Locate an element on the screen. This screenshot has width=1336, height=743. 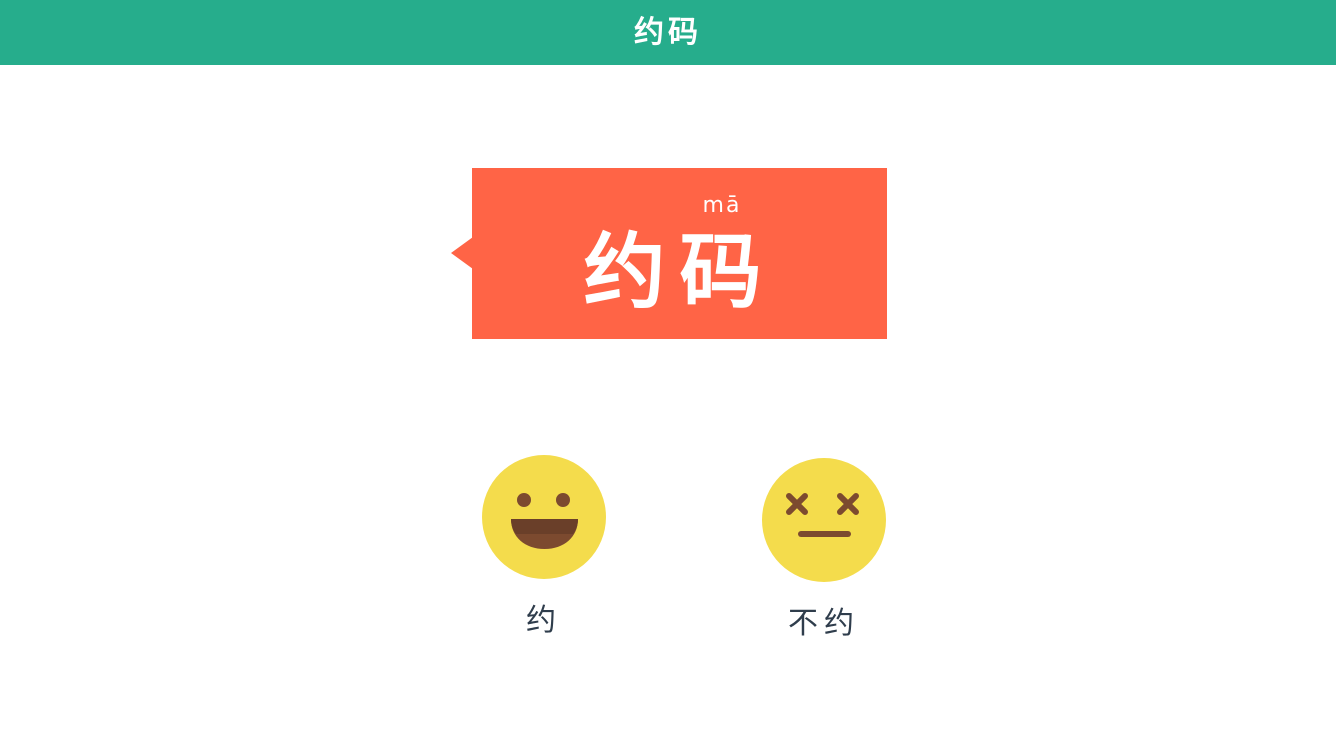
choice-no-label: 不约 is located at coordinates (824, 623).